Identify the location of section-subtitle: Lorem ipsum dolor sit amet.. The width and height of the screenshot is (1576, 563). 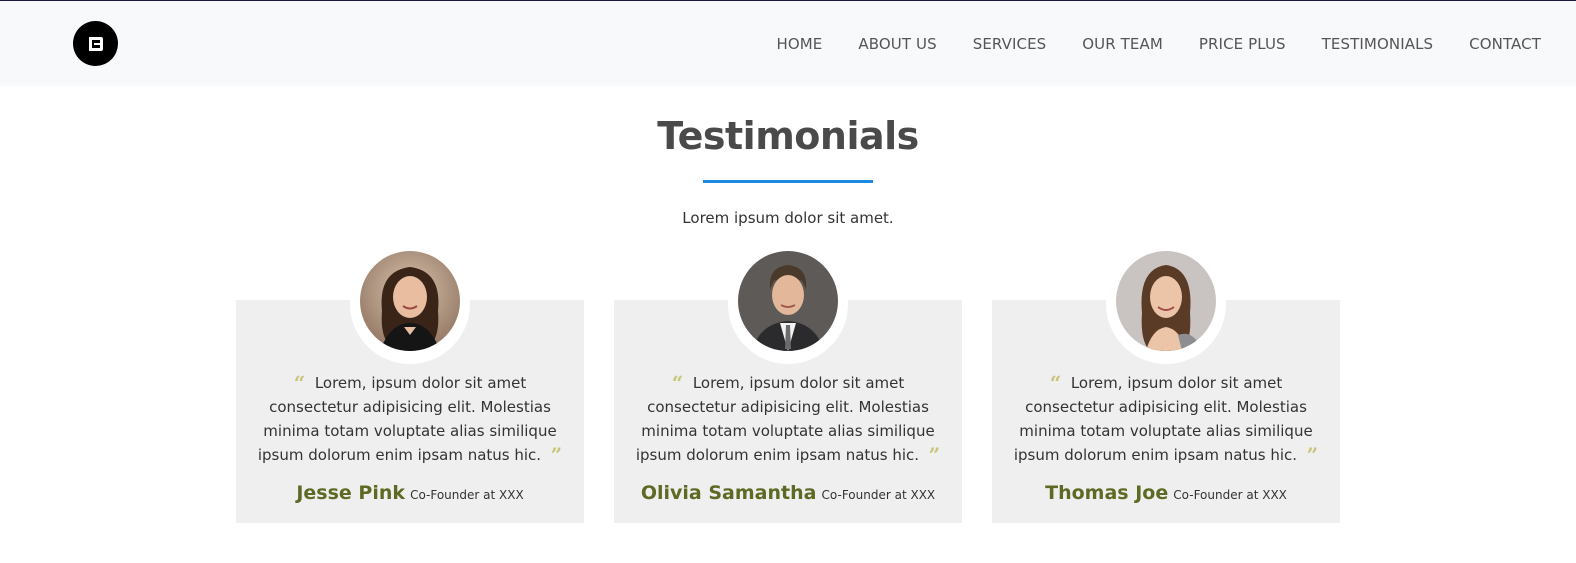
(788, 218).